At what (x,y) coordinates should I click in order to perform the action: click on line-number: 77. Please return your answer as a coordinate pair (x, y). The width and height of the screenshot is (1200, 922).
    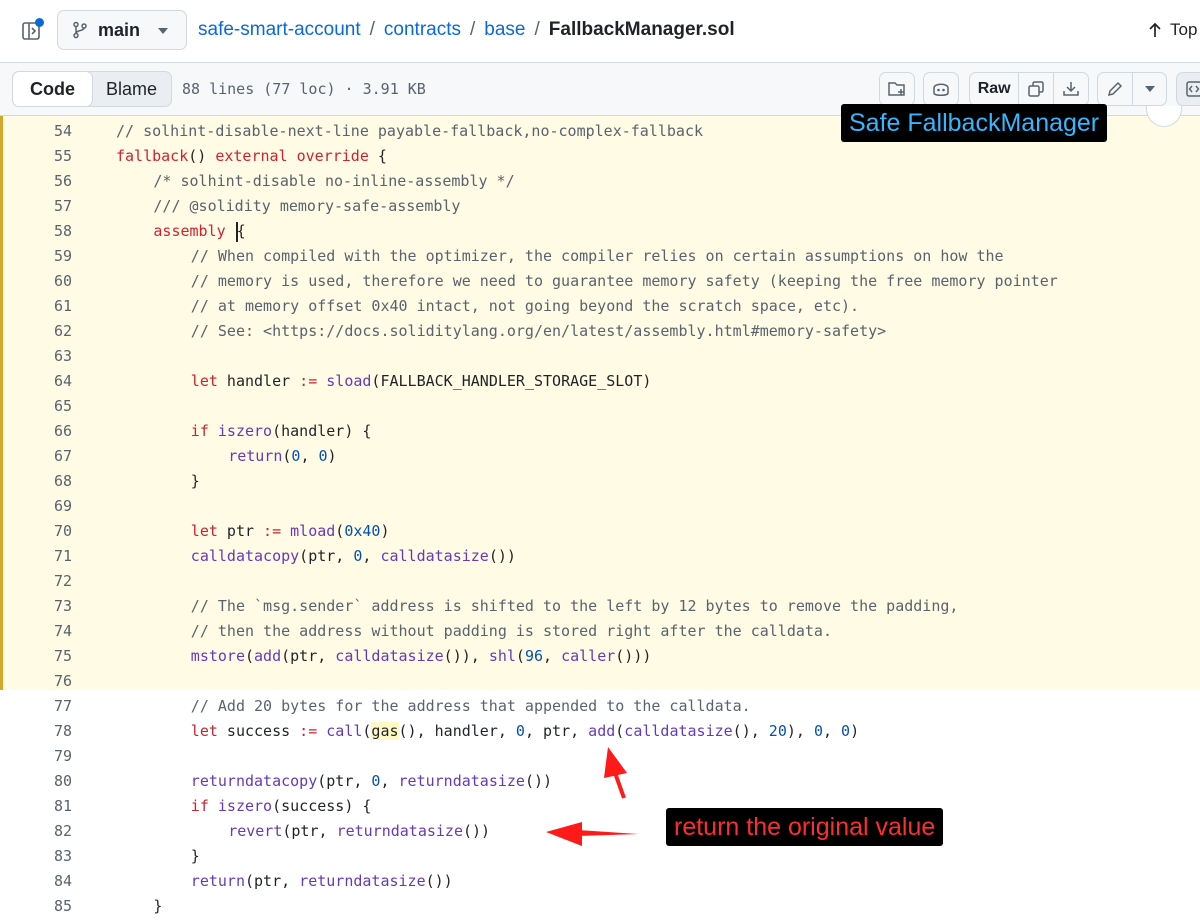
    Looking at the image, I should click on (36, 706).